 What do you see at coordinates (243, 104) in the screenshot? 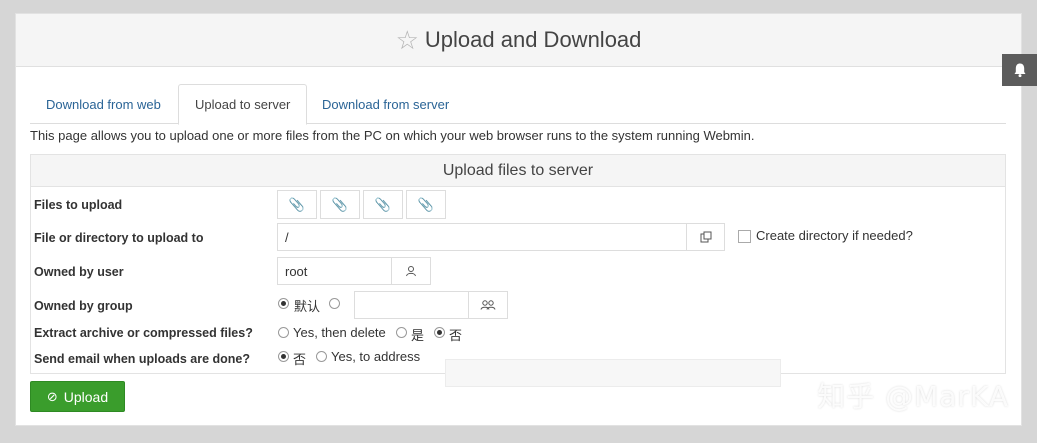
I see `tab-upload-to-server: Upload to server` at bounding box center [243, 104].